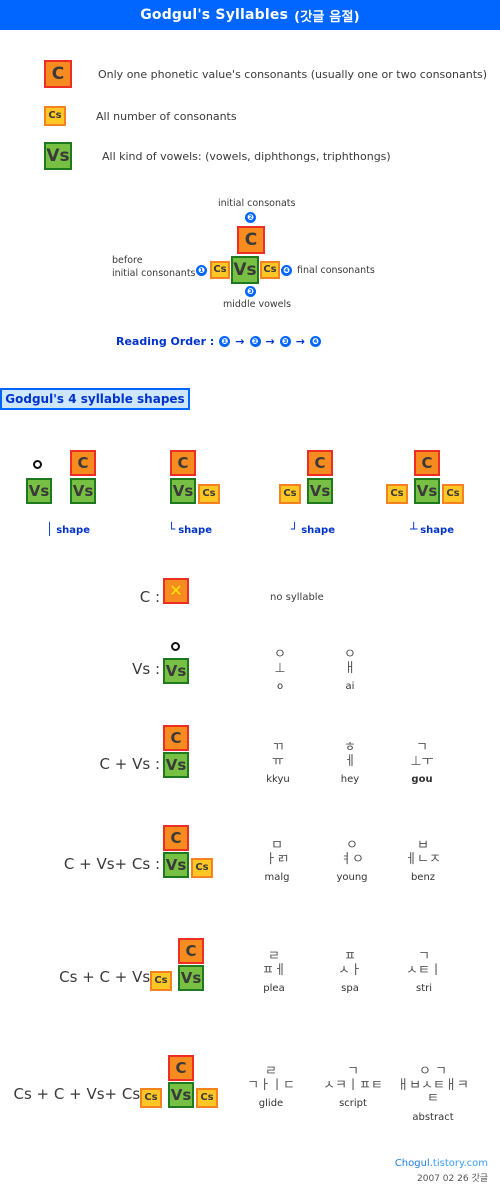  What do you see at coordinates (277, 878) in the screenshot?
I see `example-romanization: malg` at bounding box center [277, 878].